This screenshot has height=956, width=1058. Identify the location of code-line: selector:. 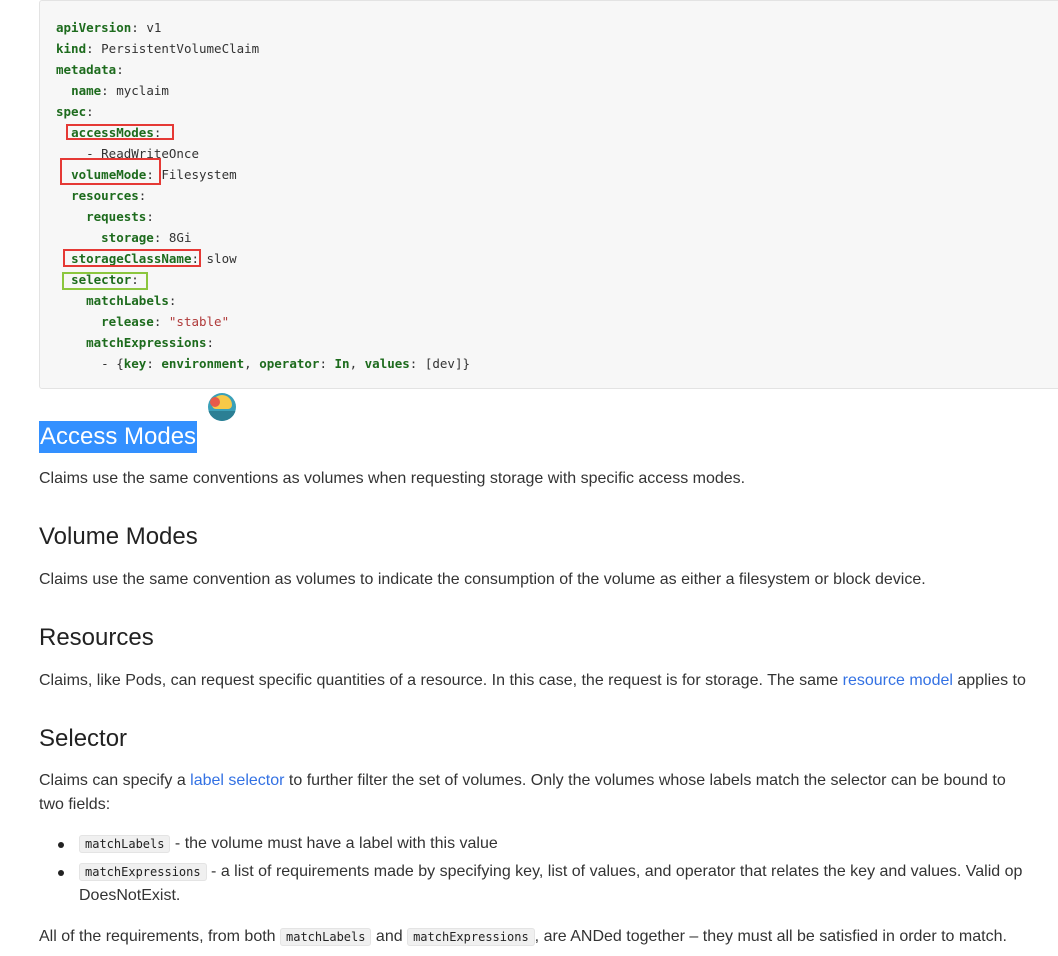
(97, 279).